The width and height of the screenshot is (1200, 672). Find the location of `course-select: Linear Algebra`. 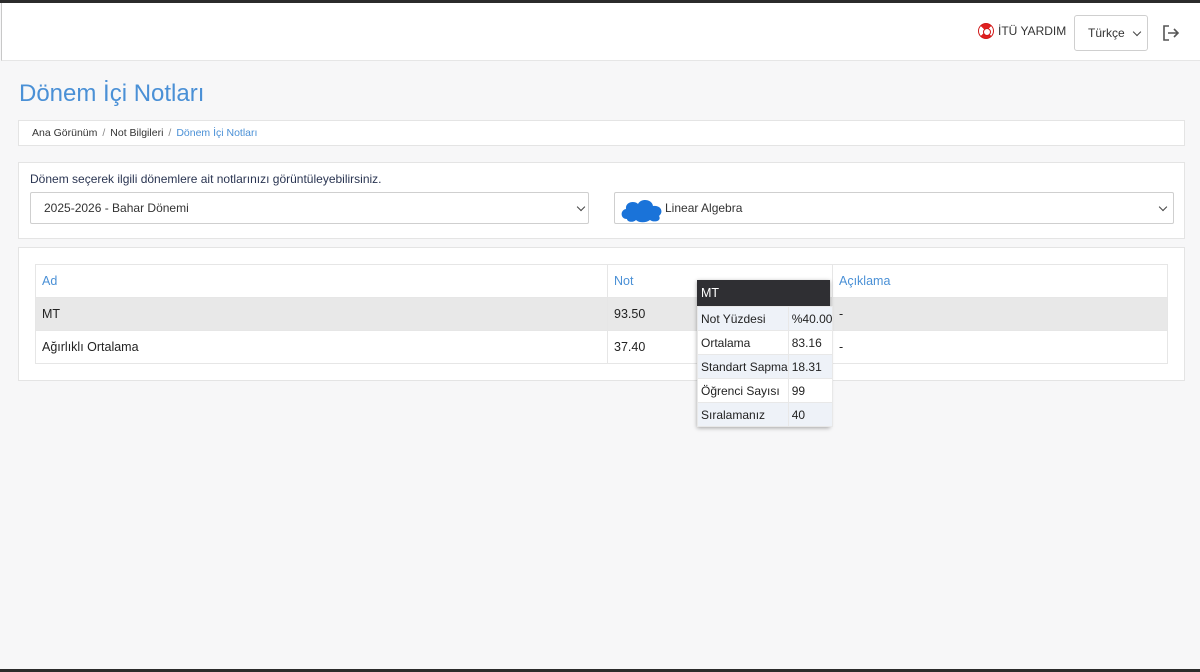

course-select: Linear Algebra is located at coordinates (894, 208).